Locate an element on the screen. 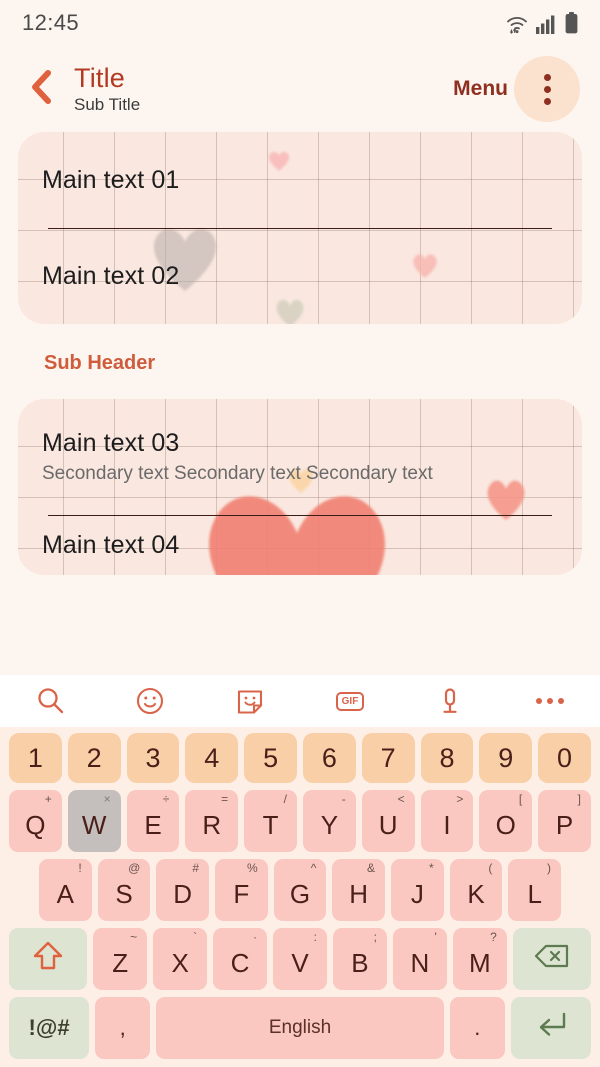  list-item: Main text 01 is located at coordinates (300, 180).